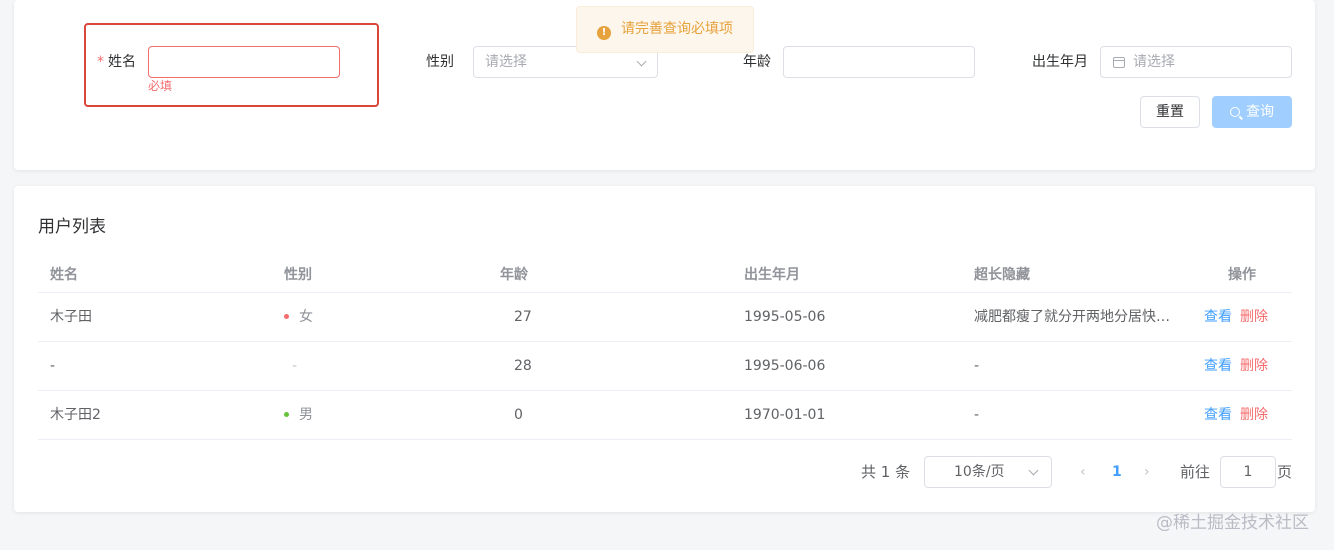 This screenshot has width=1334, height=550. Describe the element at coordinates (1154, 62) in the screenshot. I see `birth-placeholder: 请选择` at that location.